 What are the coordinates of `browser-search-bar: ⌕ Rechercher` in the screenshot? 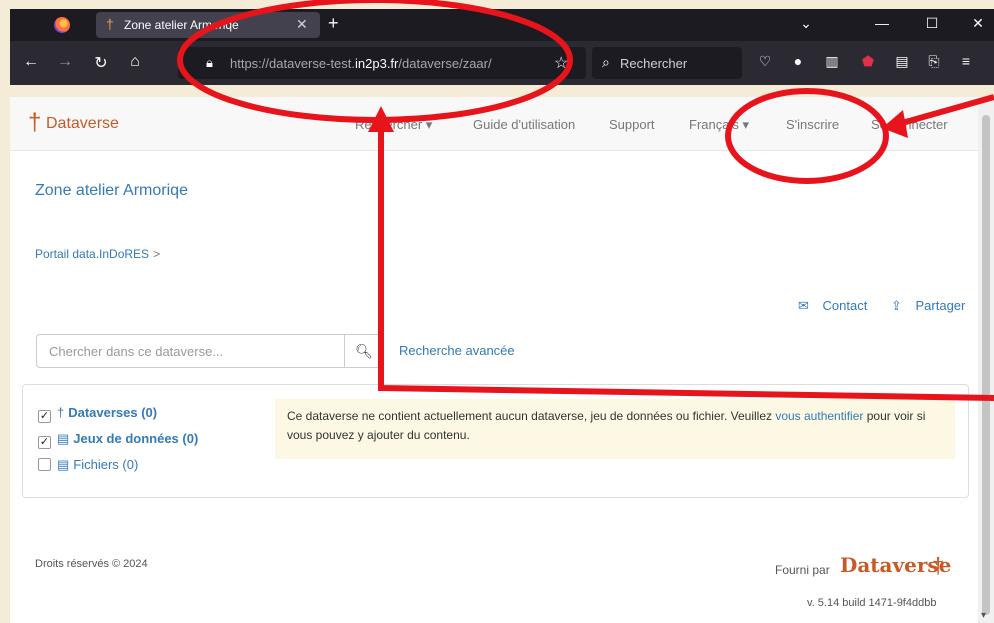 It's located at (667, 63).